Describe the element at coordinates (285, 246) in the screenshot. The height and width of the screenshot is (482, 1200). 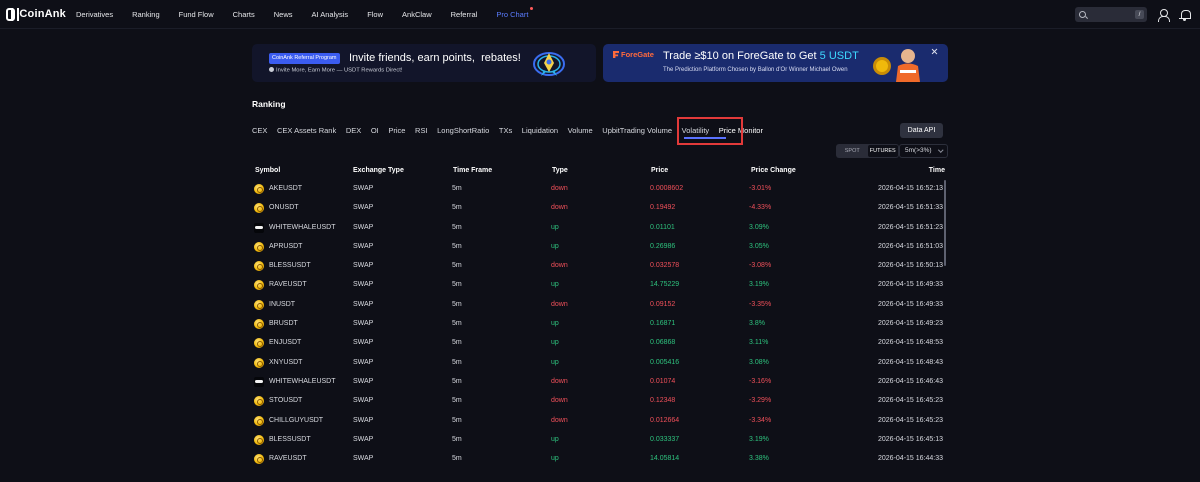
I see `cell-symbol: APRUSDT` at that location.